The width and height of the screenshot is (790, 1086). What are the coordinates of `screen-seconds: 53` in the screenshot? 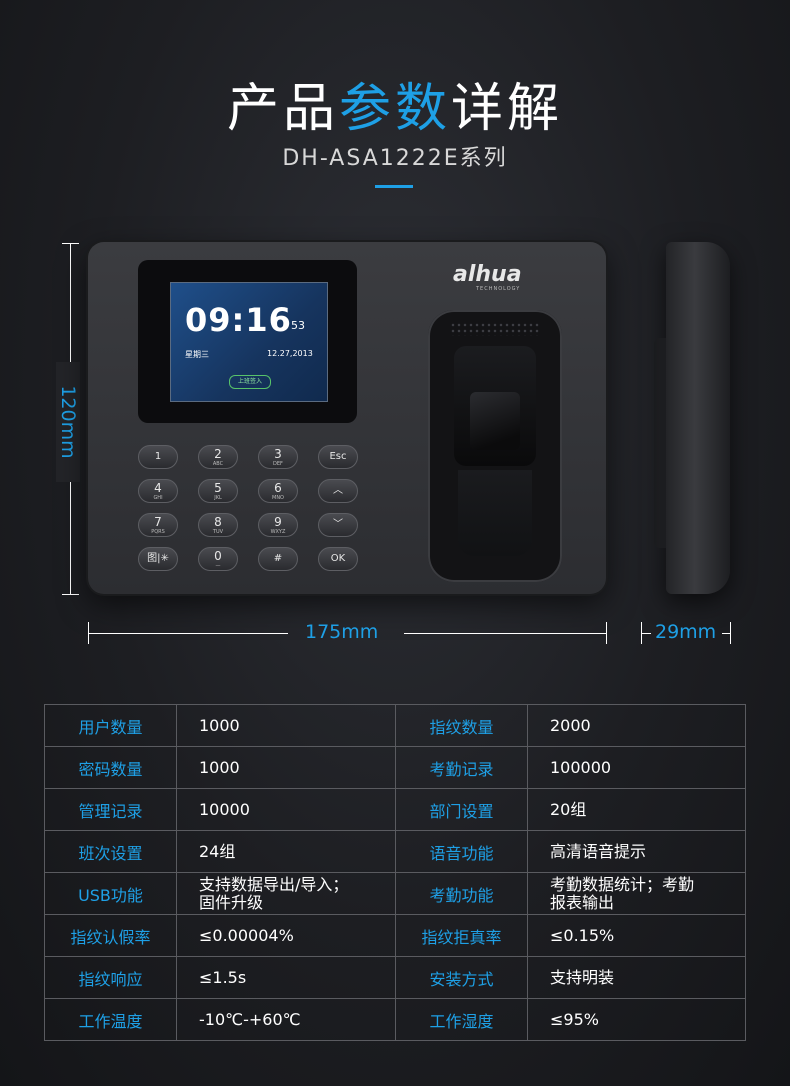 It's located at (298, 325).